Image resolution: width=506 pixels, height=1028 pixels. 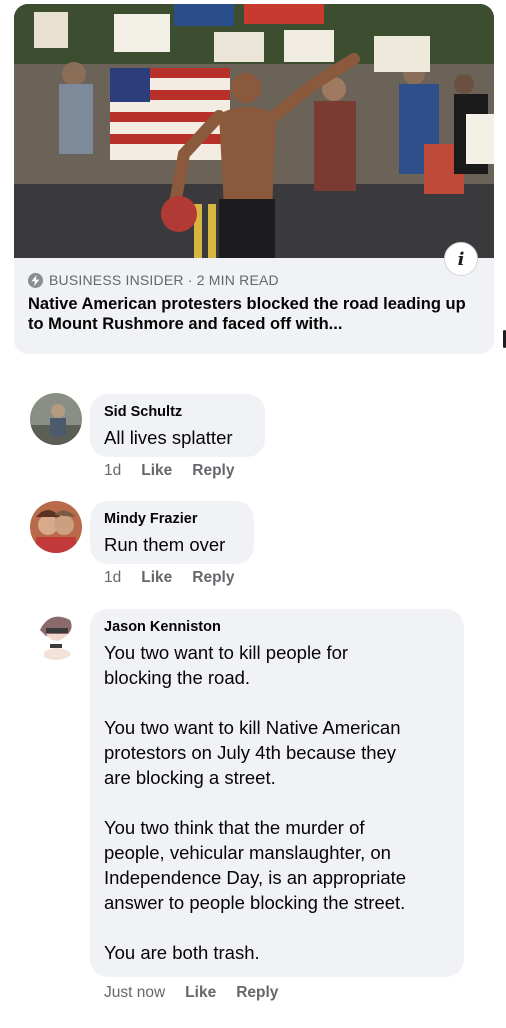 What do you see at coordinates (165, 544) in the screenshot?
I see `comment-text: Run them over` at bounding box center [165, 544].